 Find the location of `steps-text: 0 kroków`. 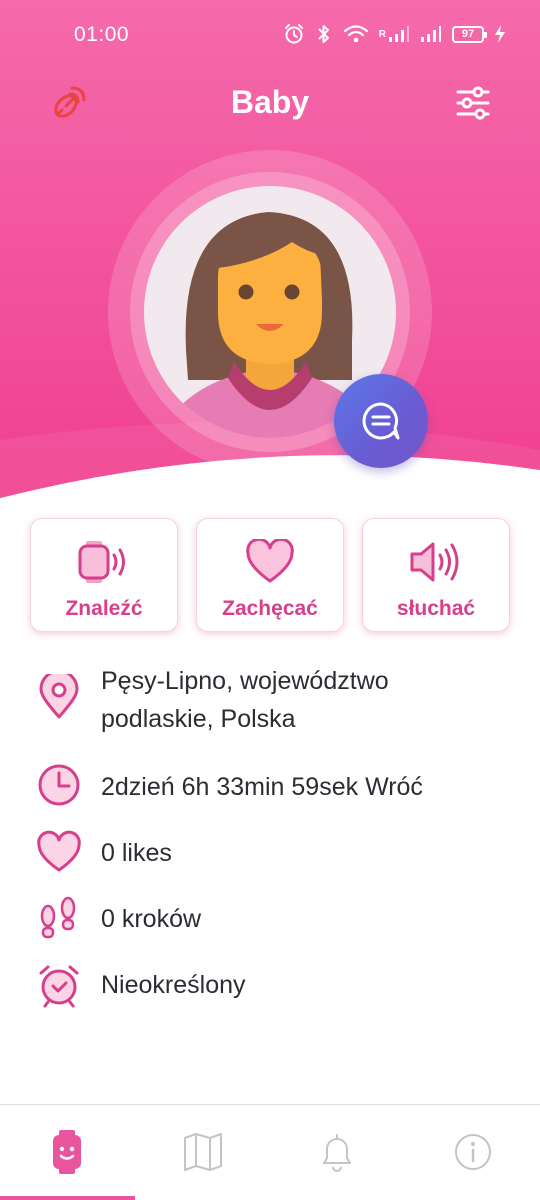

steps-text: 0 kroków is located at coordinates (151, 919).